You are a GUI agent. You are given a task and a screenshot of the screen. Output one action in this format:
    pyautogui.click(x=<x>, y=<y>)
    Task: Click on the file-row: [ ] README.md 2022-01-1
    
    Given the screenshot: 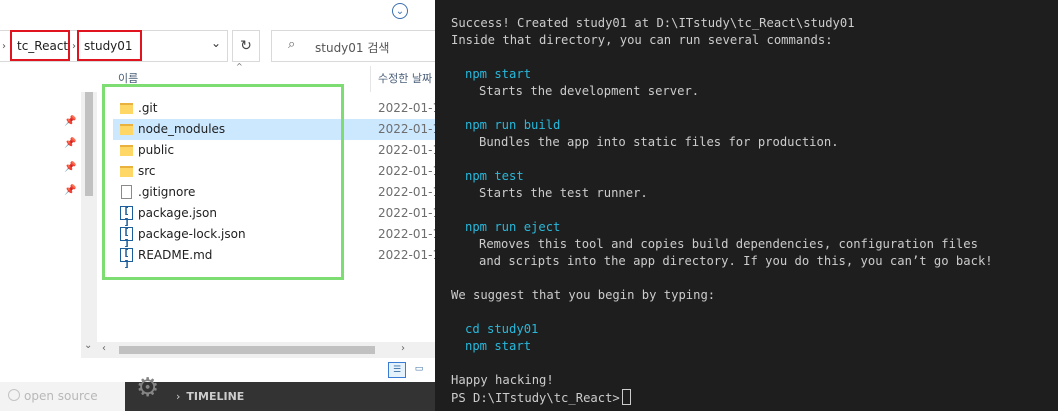 What is the action you would take?
    pyautogui.click(x=276, y=257)
    